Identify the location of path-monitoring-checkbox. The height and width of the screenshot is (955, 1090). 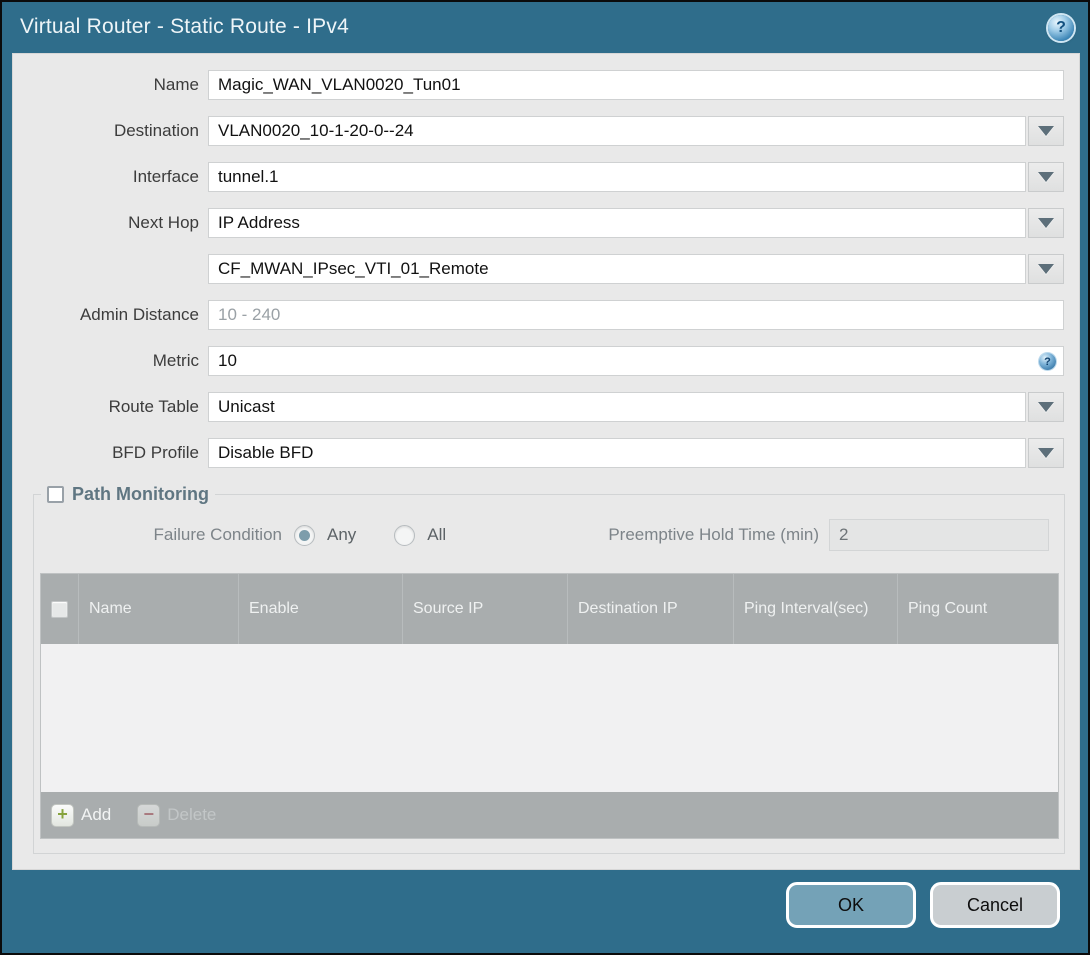
(55, 494).